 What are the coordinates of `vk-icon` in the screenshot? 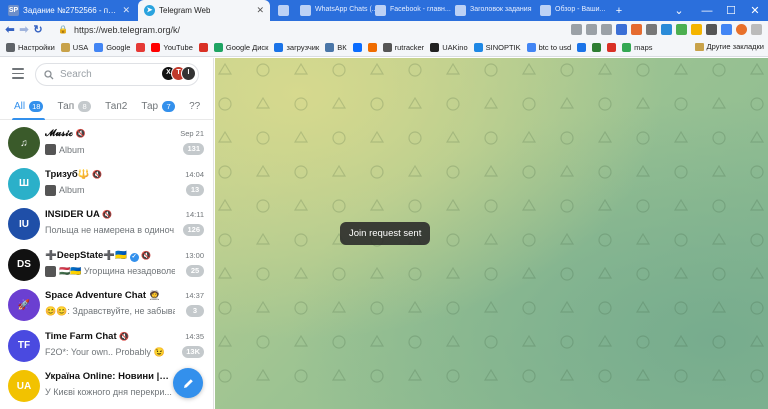 It's located at (330, 47).